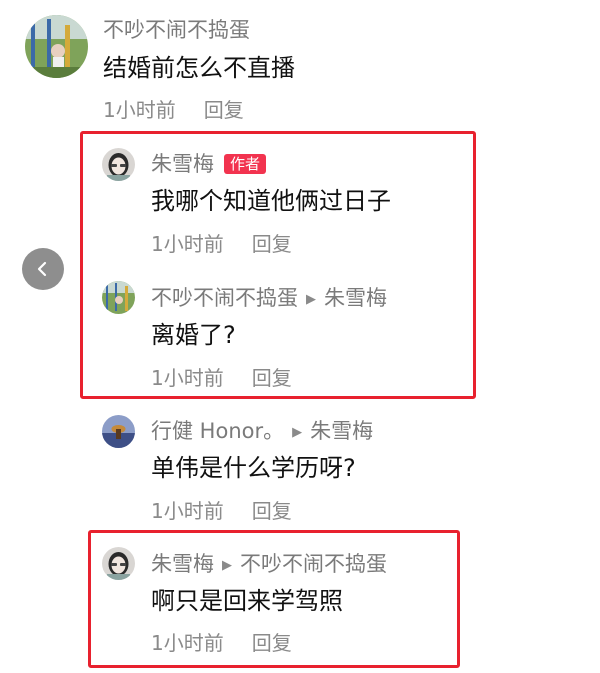 The width and height of the screenshot is (600, 673). Describe the element at coordinates (224, 298) in the screenshot. I see `username-text: 不吵不闹不捣蛋` at that location.